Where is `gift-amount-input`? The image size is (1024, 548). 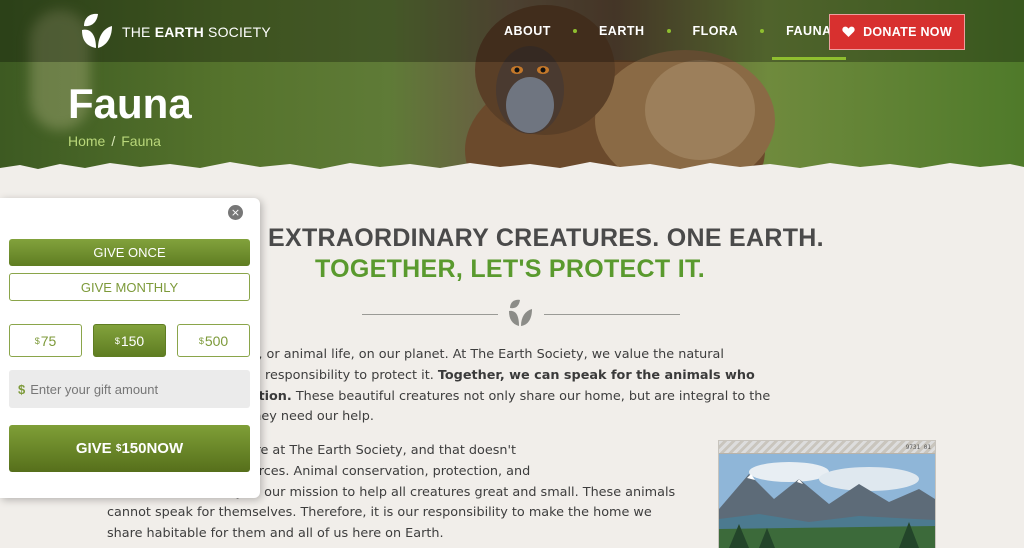
gift-amount-input is located at coordinates (135, 389).